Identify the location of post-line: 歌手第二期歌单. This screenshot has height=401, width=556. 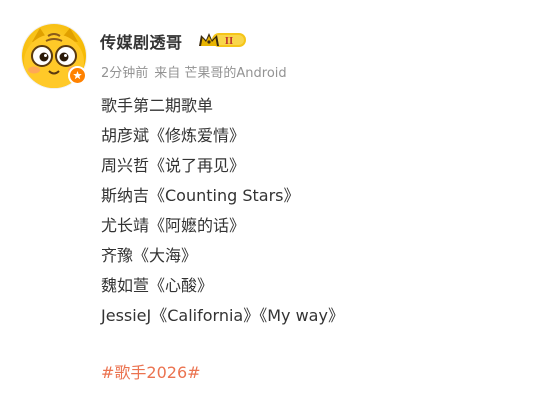
(157, 105).